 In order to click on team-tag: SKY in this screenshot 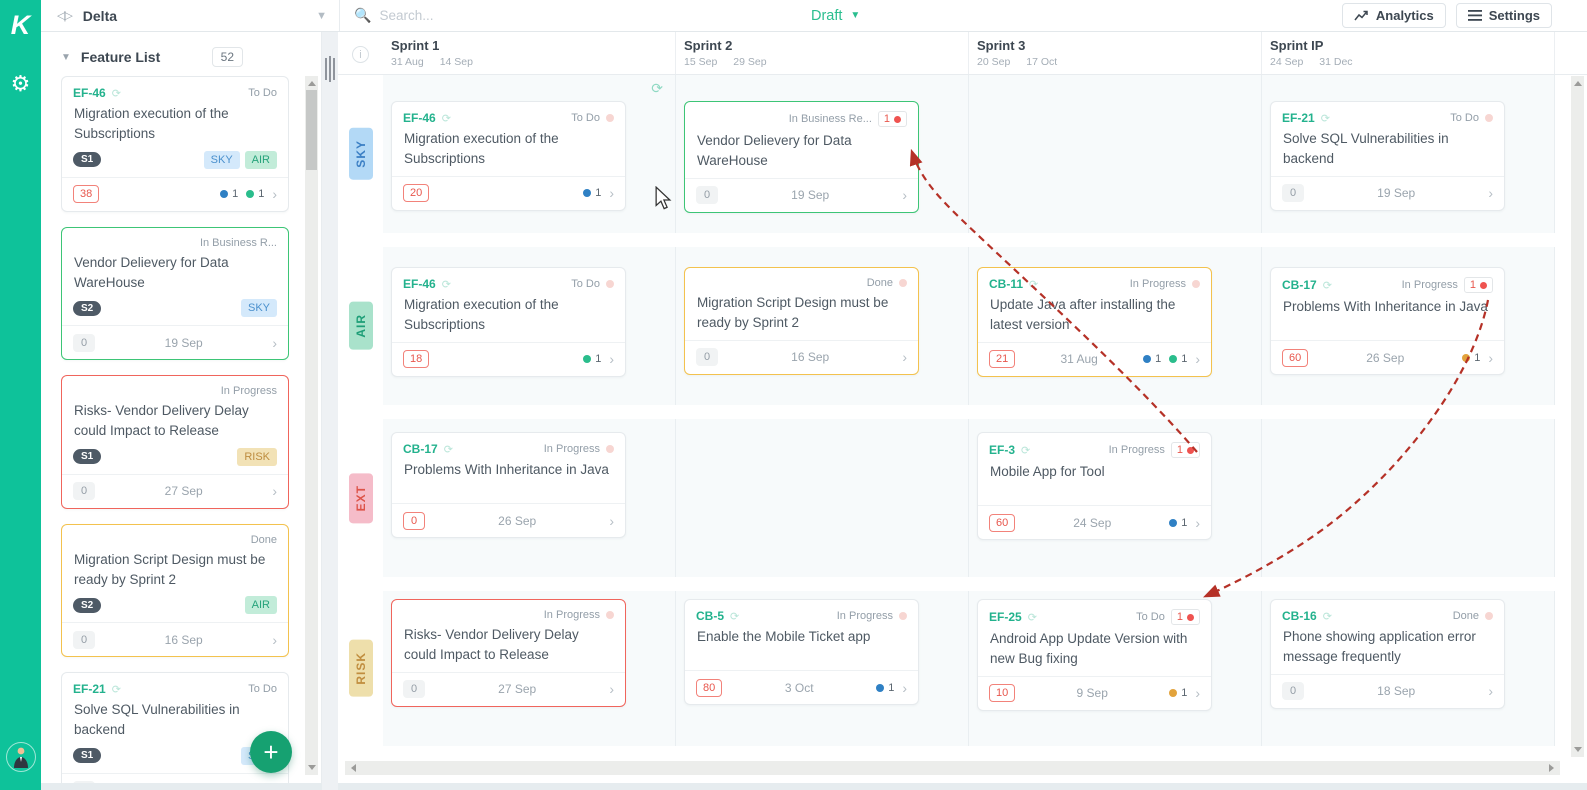, I will do `click(258, 308)`.